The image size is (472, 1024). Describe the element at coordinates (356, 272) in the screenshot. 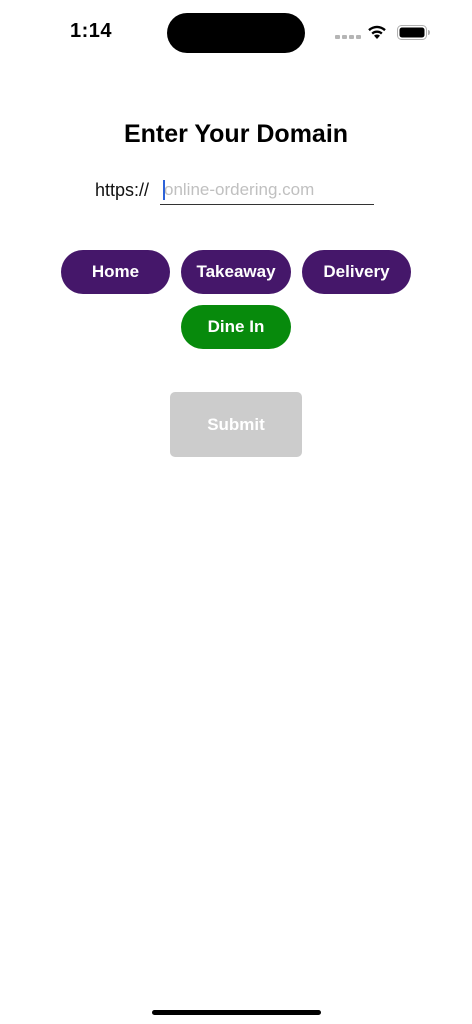

I see `delivery-button: Delivery` at that location.